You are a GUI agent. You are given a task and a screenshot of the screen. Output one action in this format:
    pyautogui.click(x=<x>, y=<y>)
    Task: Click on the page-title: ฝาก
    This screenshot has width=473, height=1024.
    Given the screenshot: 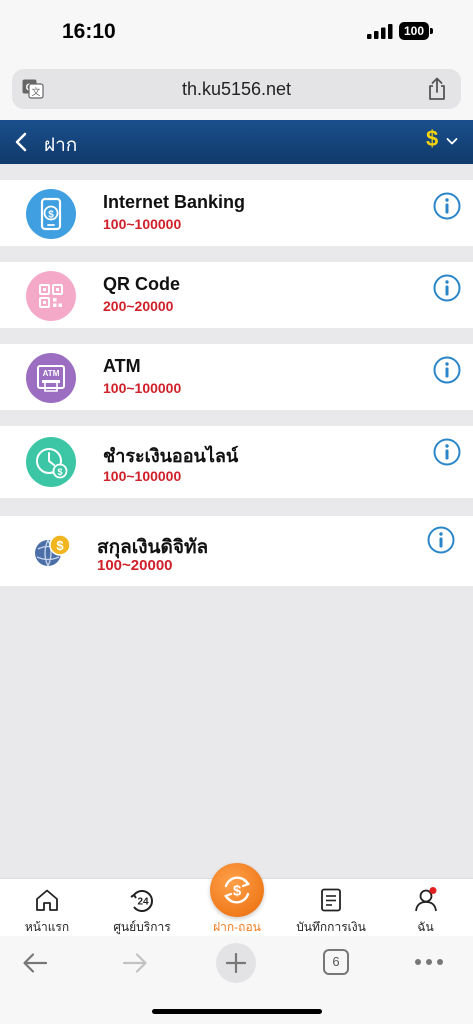 What is the action you would take?
    pyautogui.click(x=61, y=145)
    